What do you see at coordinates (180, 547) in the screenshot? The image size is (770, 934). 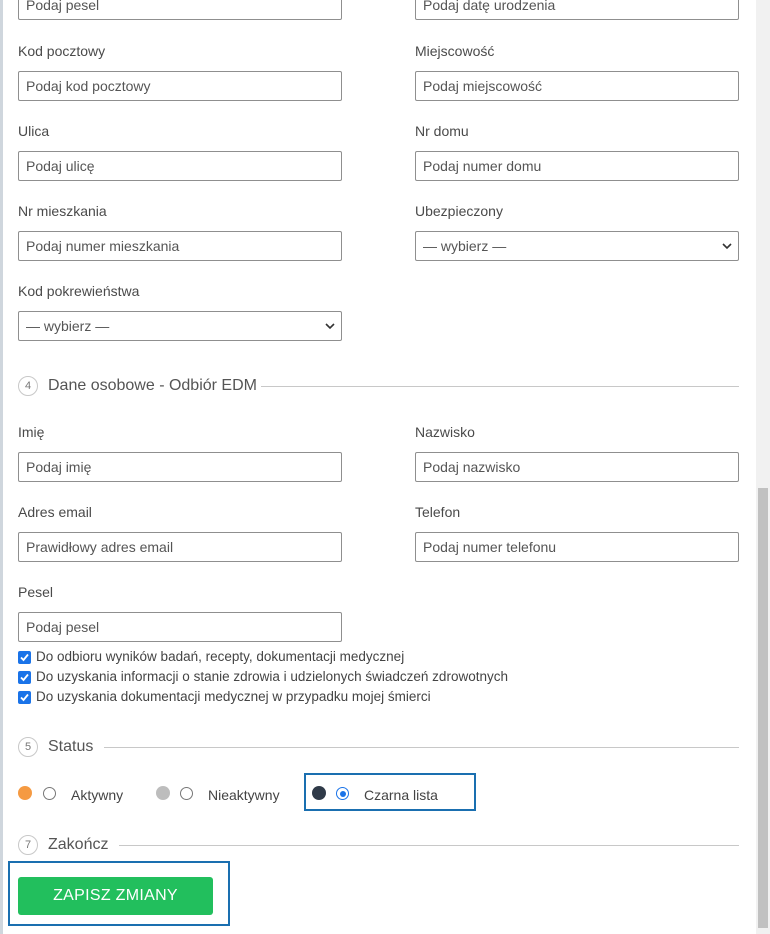 I see `email-input: Prawidłowy adres email` at bounding box center [180, 547].